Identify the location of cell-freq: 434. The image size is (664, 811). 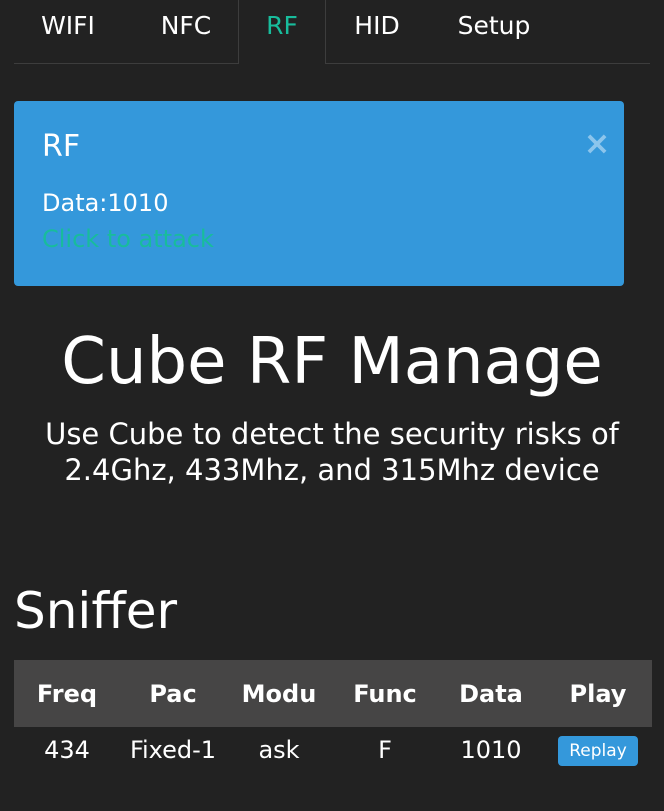
(67, 750).